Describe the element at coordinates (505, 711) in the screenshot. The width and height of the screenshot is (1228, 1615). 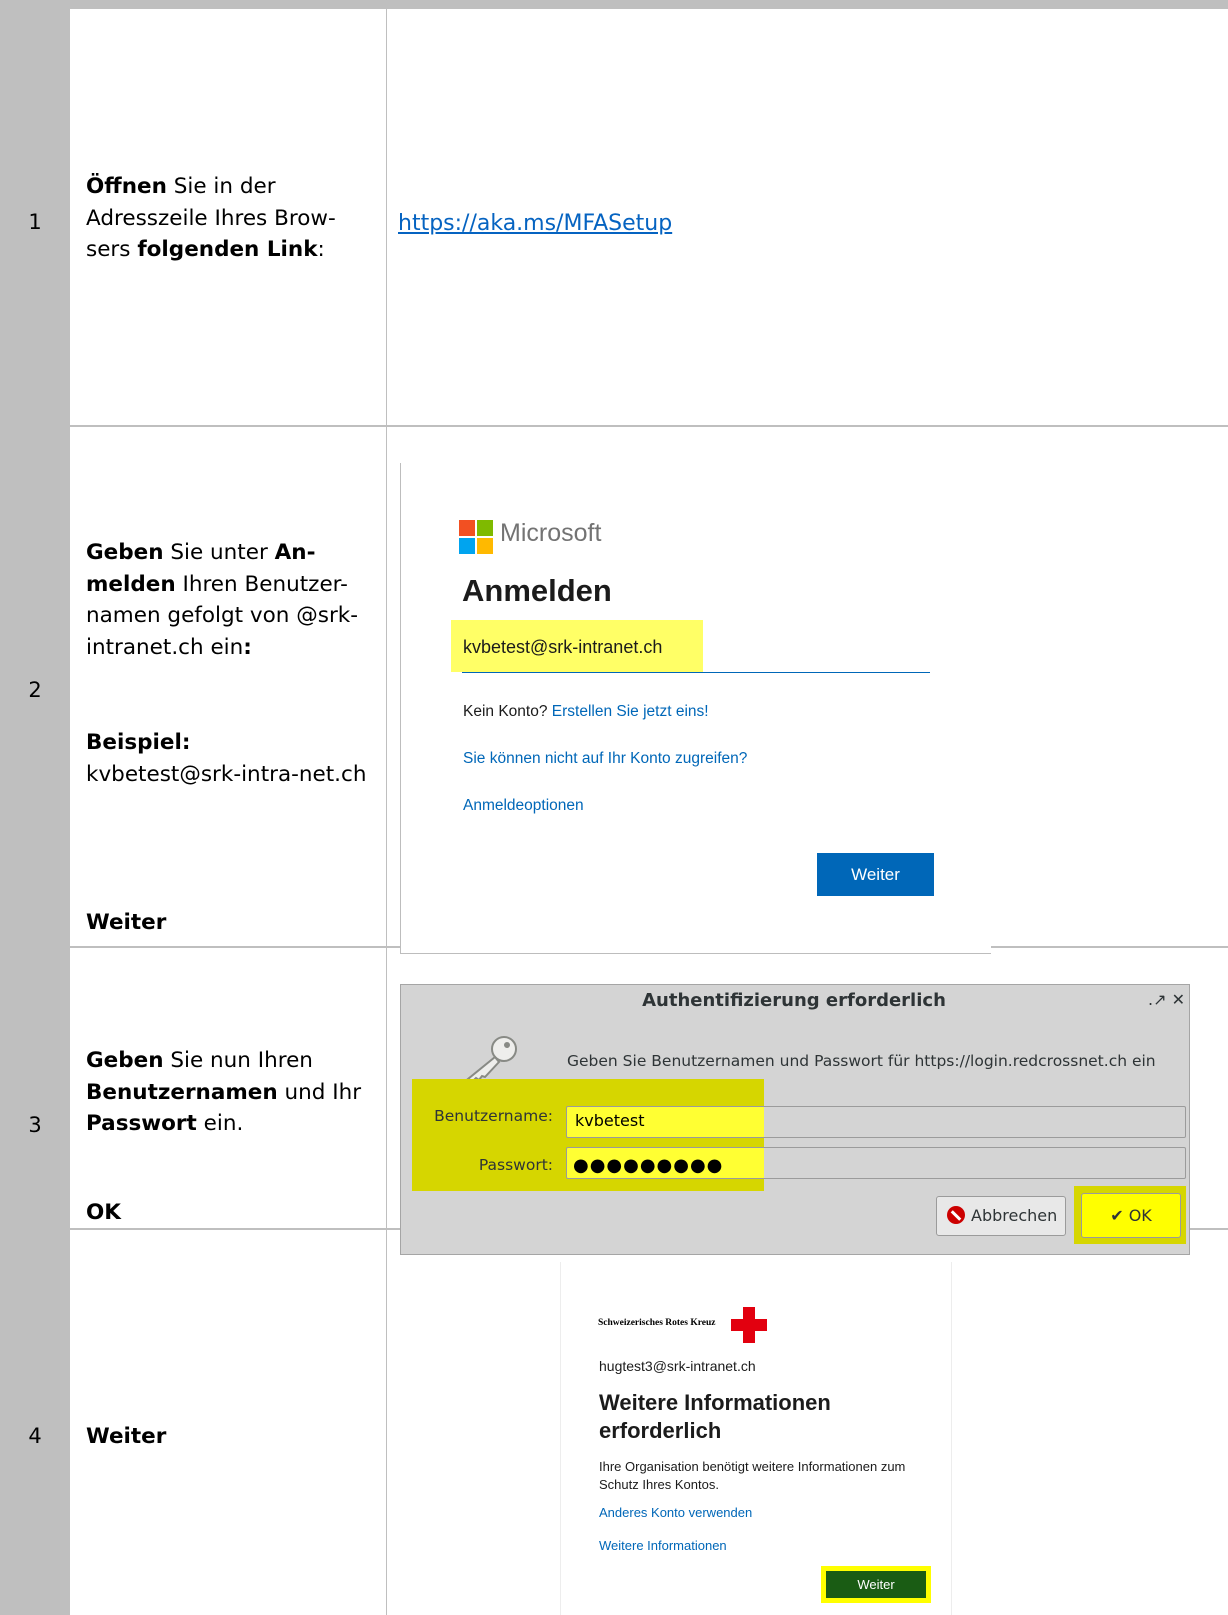
I see `no-account-text: Kein Konto?` at that location.